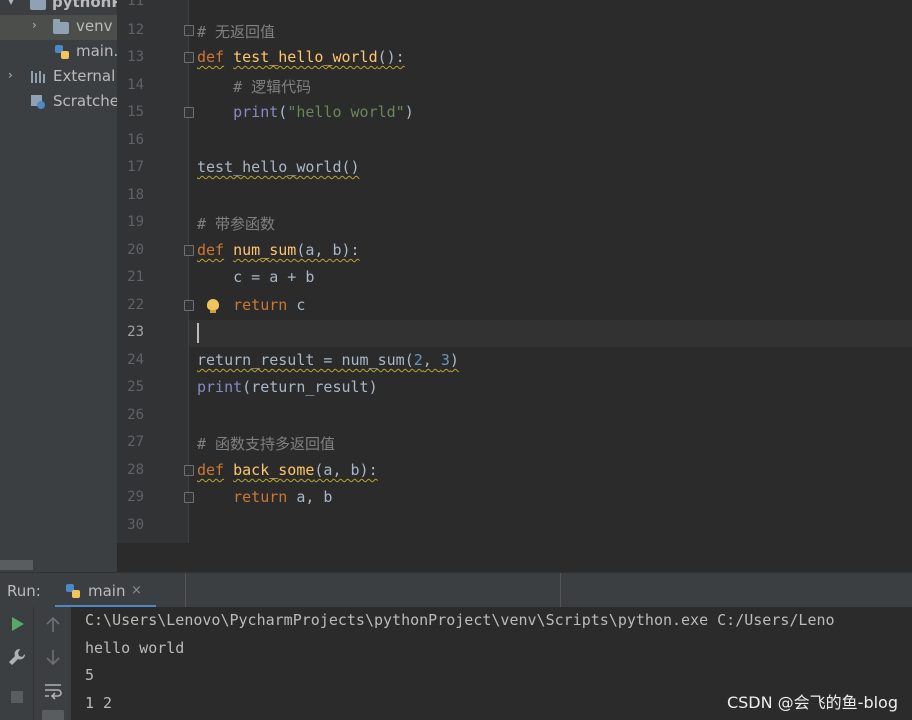 The height and width of the screenshot is (720, 912). Describe the element at coordinates (135, 415) in the screenshot. I see `line-number: 26` at that location.